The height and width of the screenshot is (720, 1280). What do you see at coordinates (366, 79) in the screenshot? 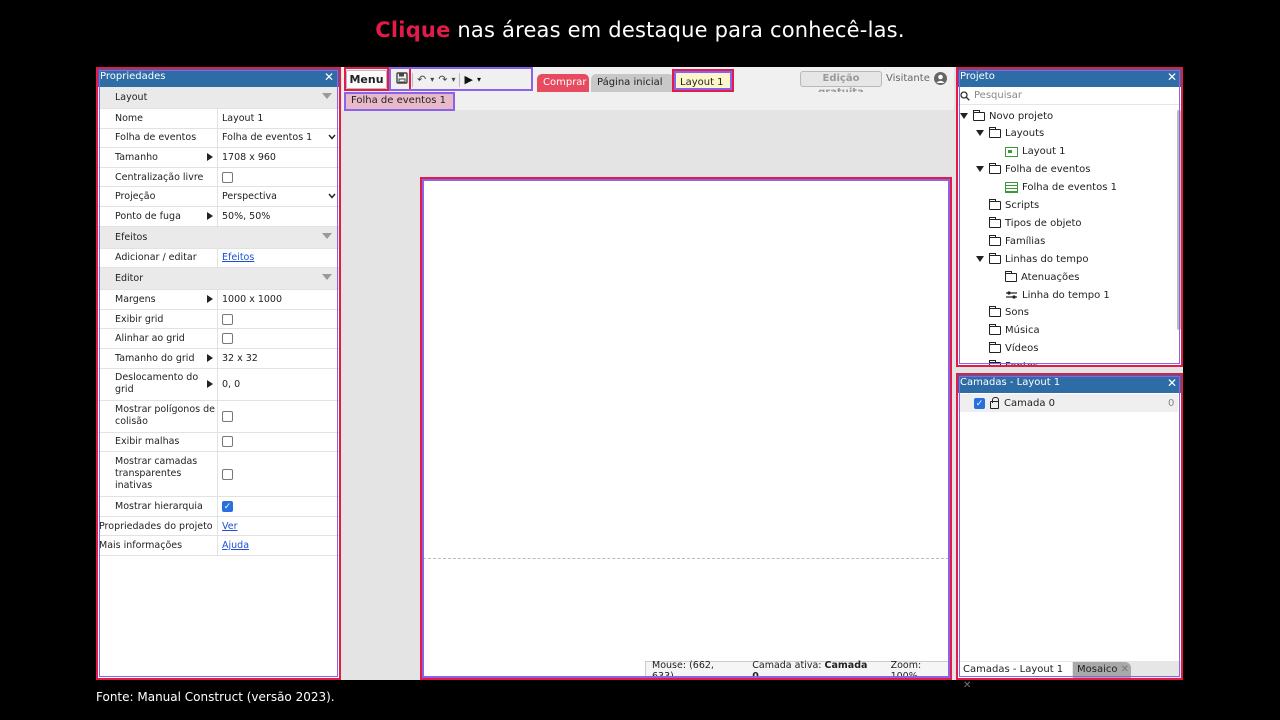
I see `menu-button: Menu` at bounding box center [366, 79].